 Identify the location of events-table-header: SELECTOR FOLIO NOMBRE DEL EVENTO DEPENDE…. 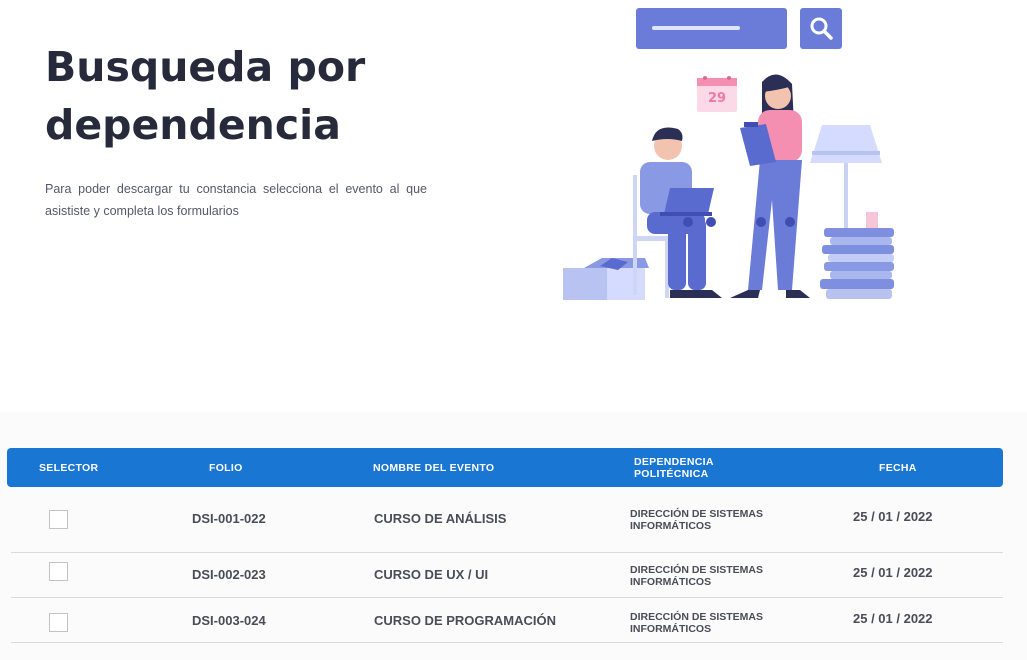
(505, 467).